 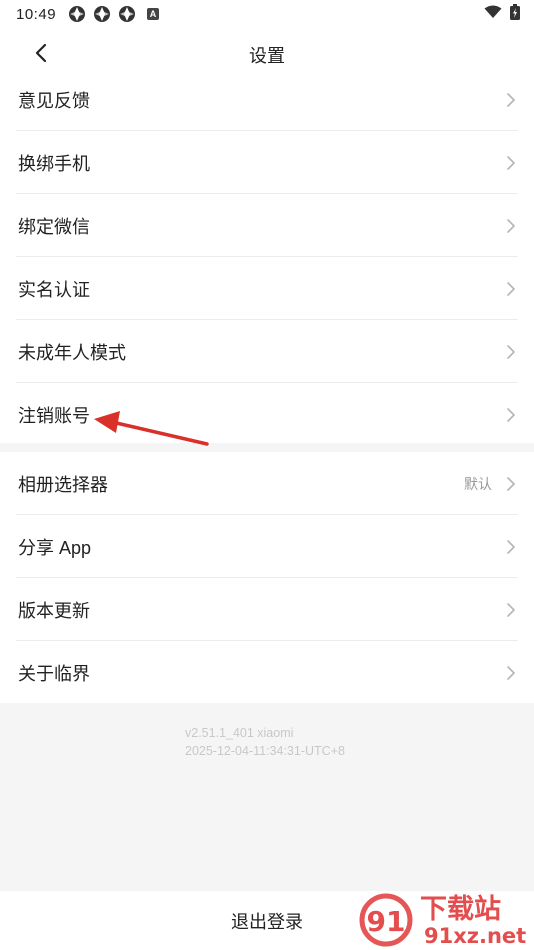 I want to click on settings-item-bind-wechat: 绑定微信, so click(x=267, y=225).